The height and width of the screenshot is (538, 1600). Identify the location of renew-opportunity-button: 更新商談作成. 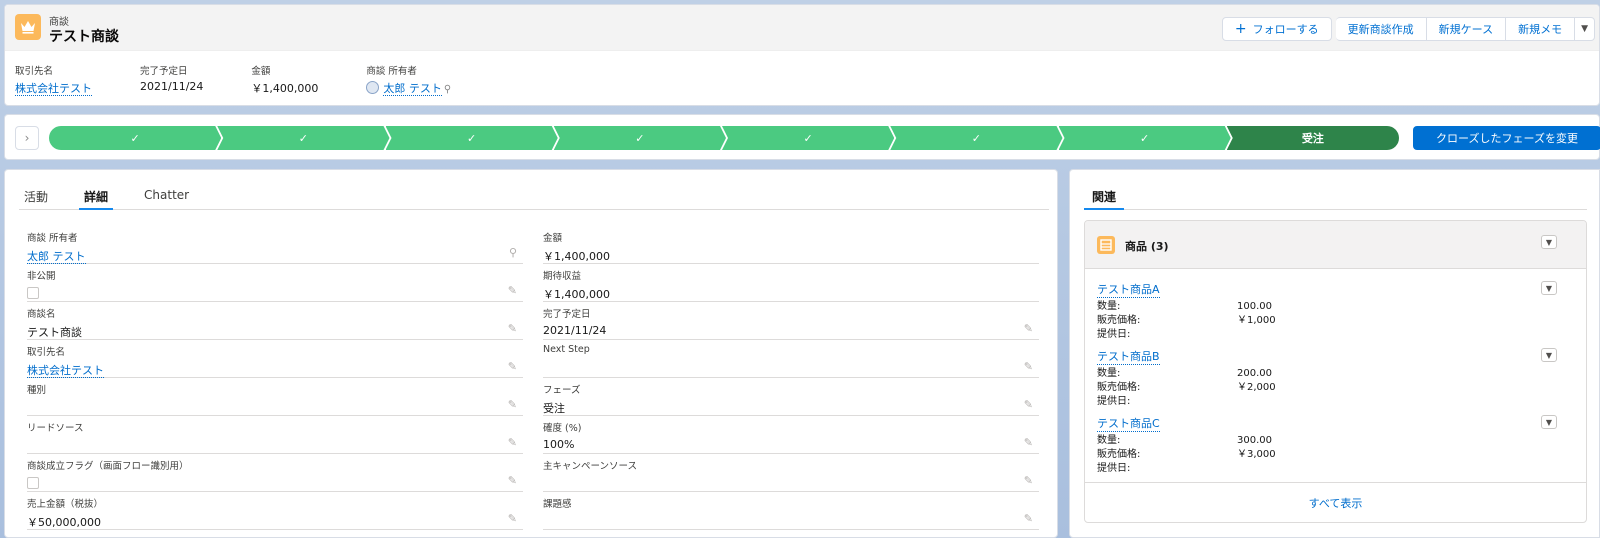
(1381, 29).